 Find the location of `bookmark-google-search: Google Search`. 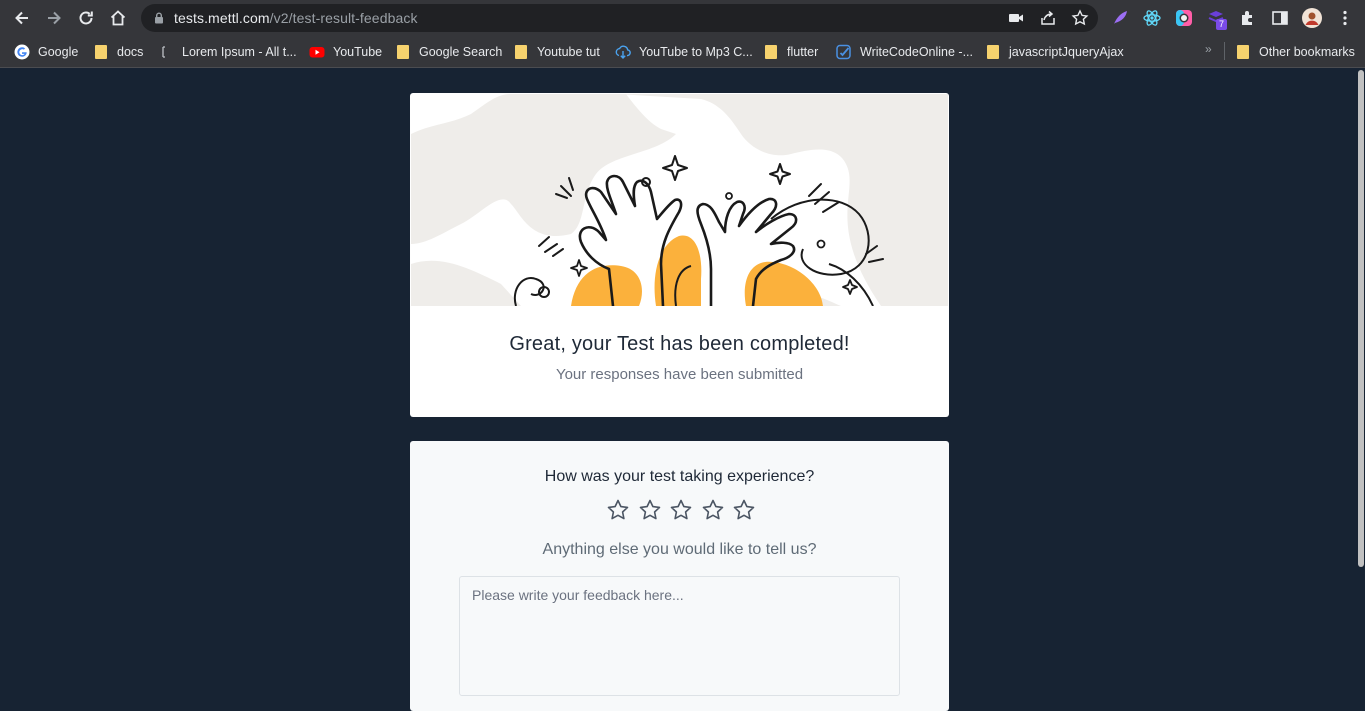

bookmark-google-search: Google Search is located at coordinates (449, 52).